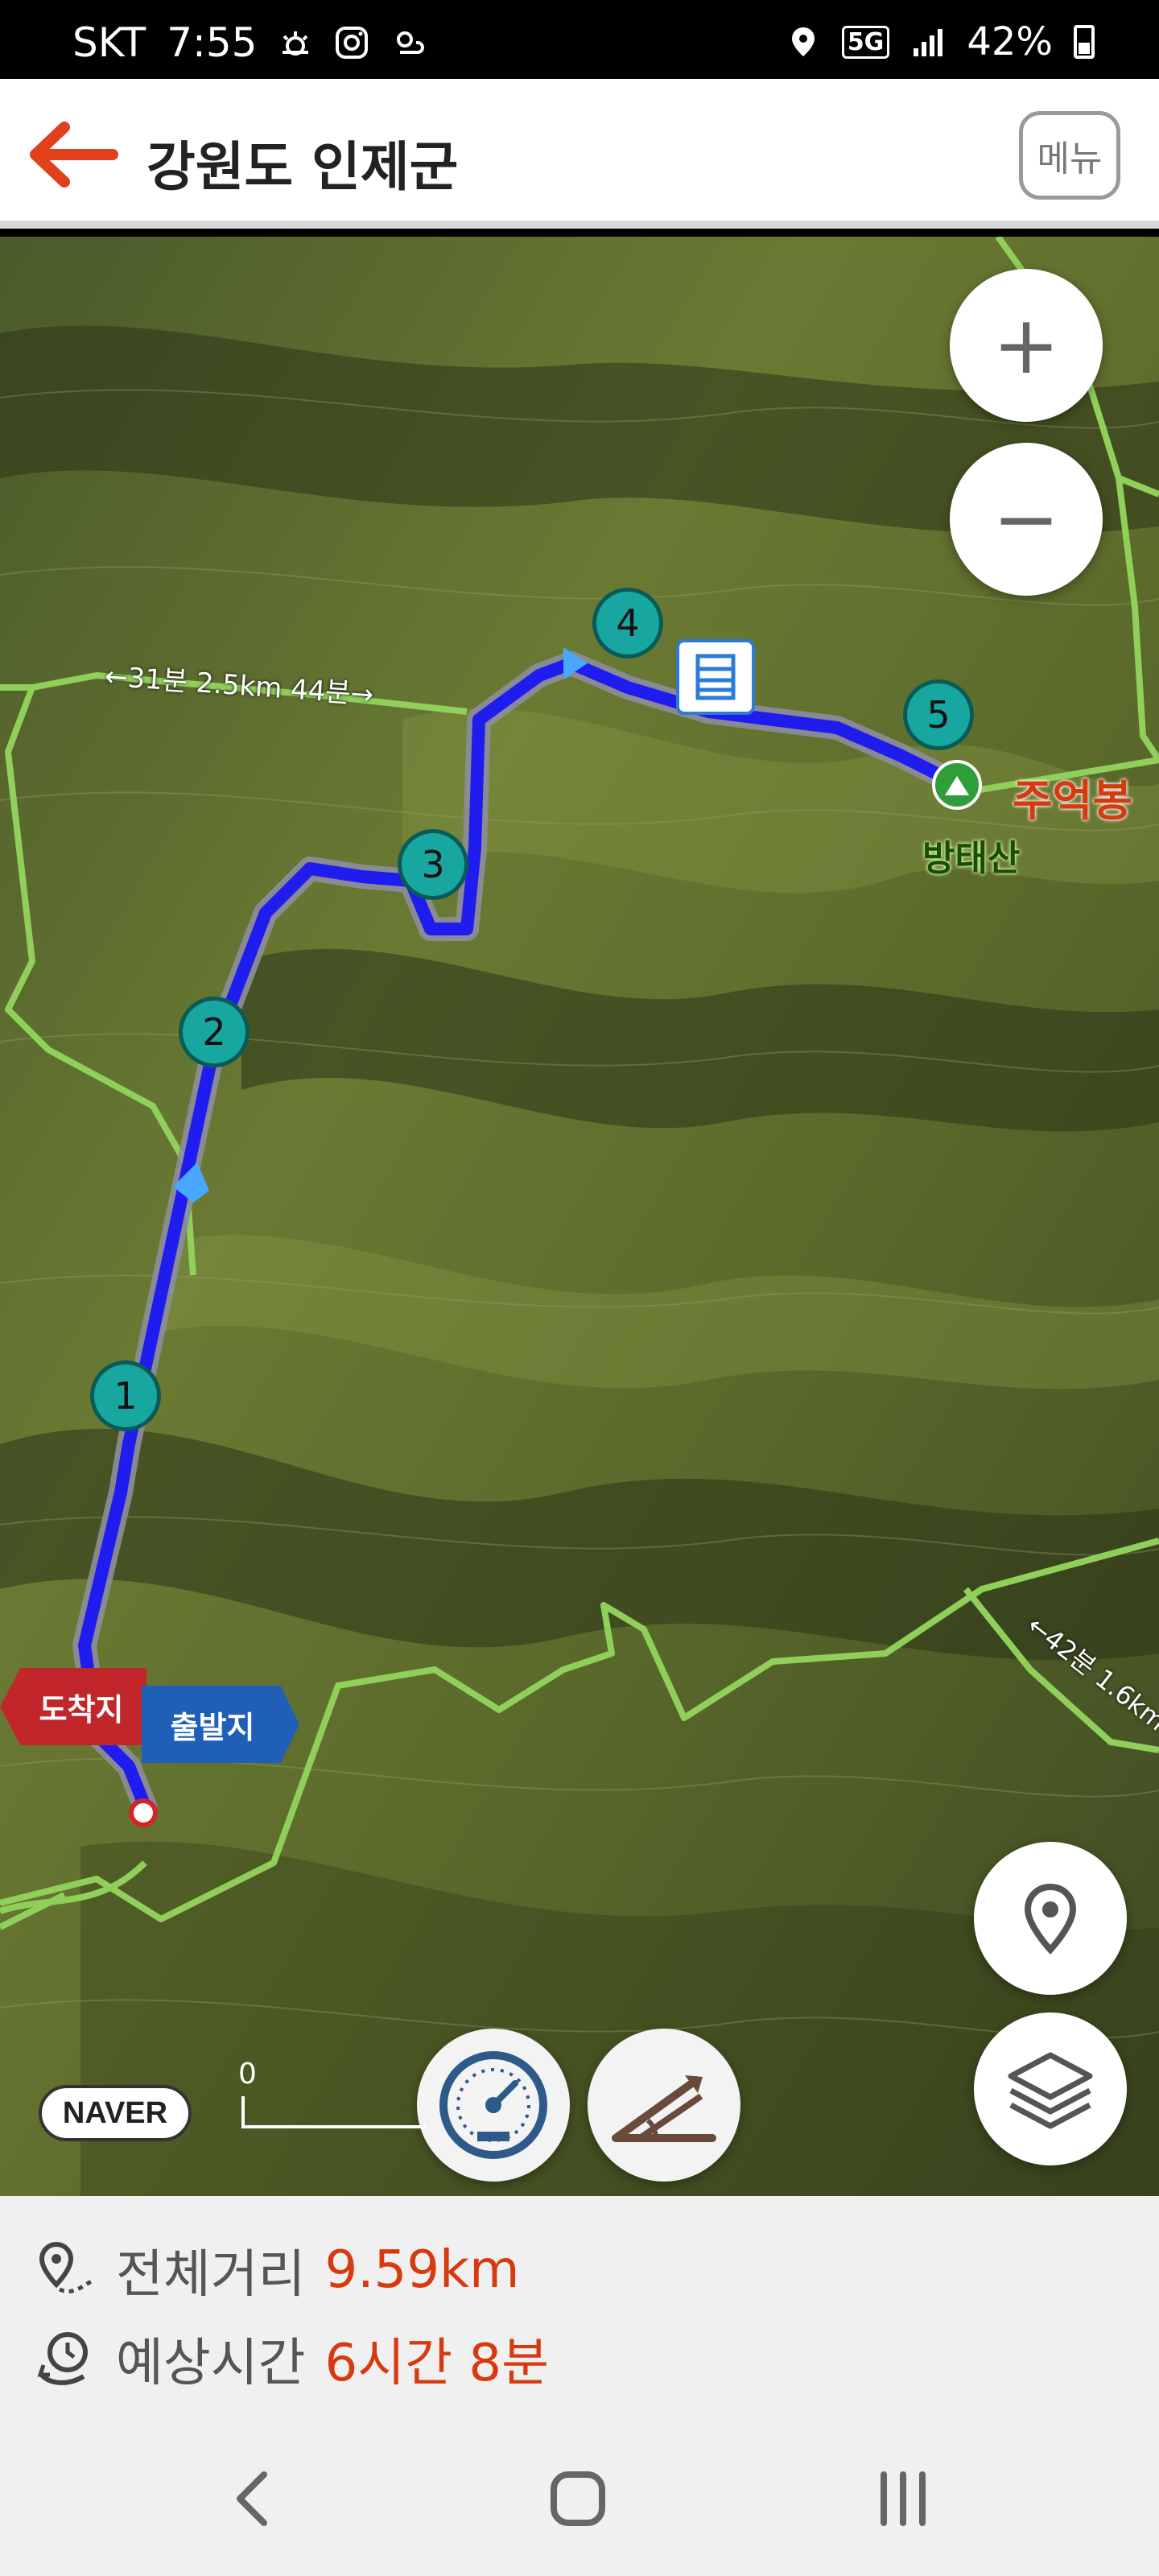  What do you see at coordinates (1084, 42) in the screenshot?
I see `battery-icon` at bounding box center [1084, 42].